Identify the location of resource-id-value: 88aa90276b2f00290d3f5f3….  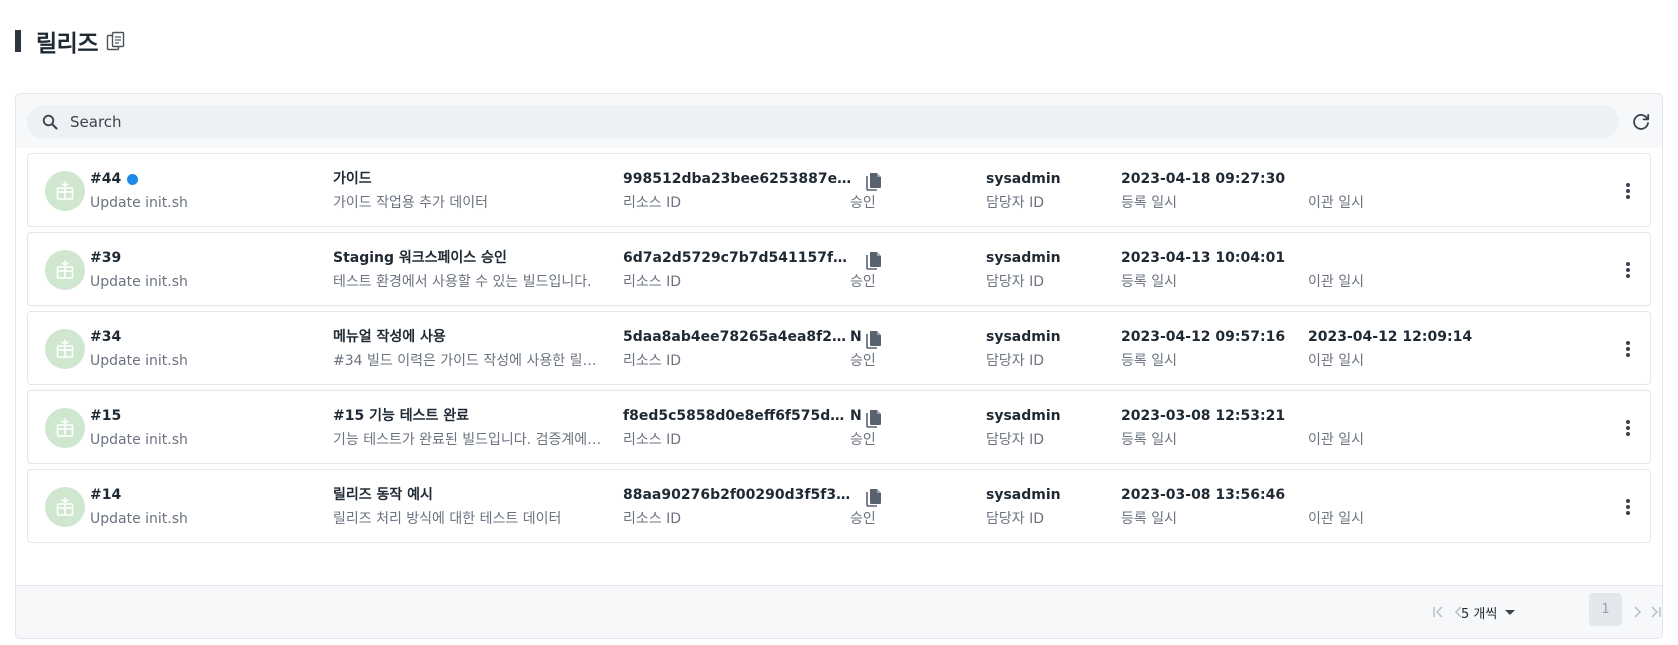
(737, 495).